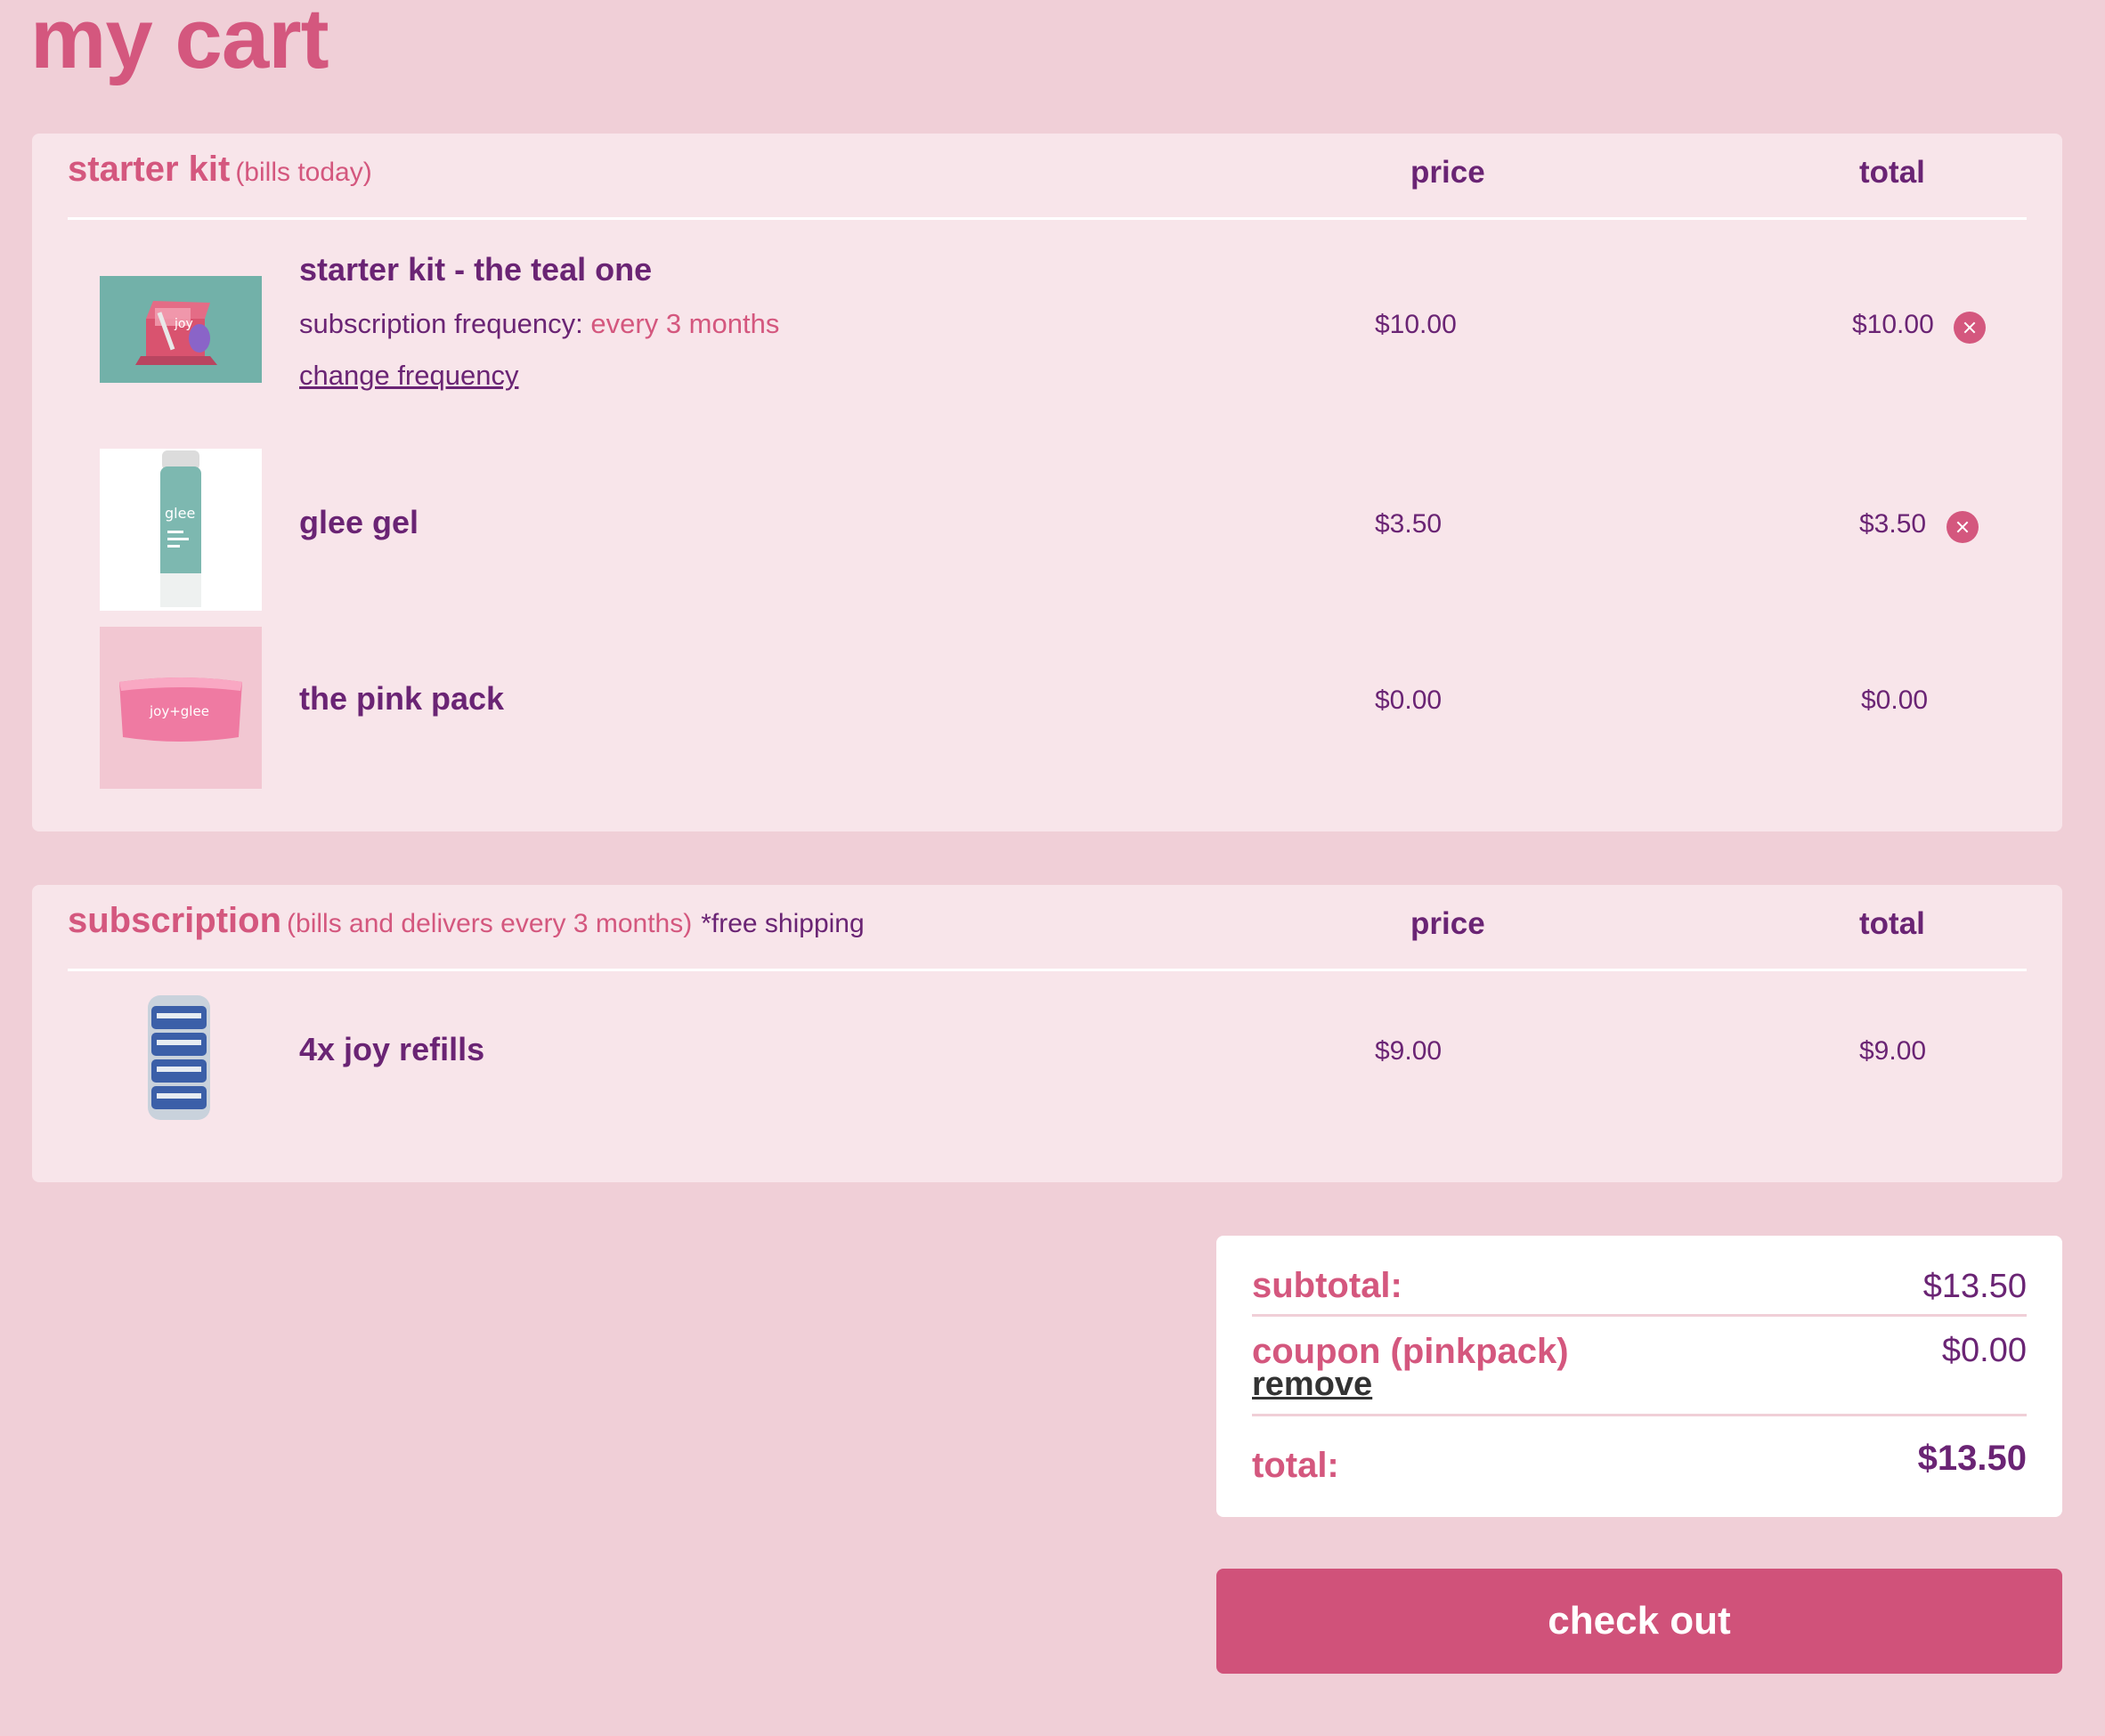  Describe the element at coordinates (1893, 324) in the screenshot. I see `item-total: $10.00` at that location.